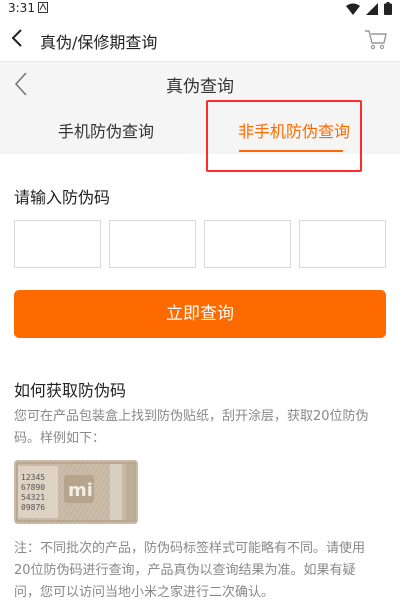 The width and height of the screenshot is (400, 610). Describe the element at coordinates (62, 197) in the screenshot. I see `code-prompt: 请输入防伪码` at that location.